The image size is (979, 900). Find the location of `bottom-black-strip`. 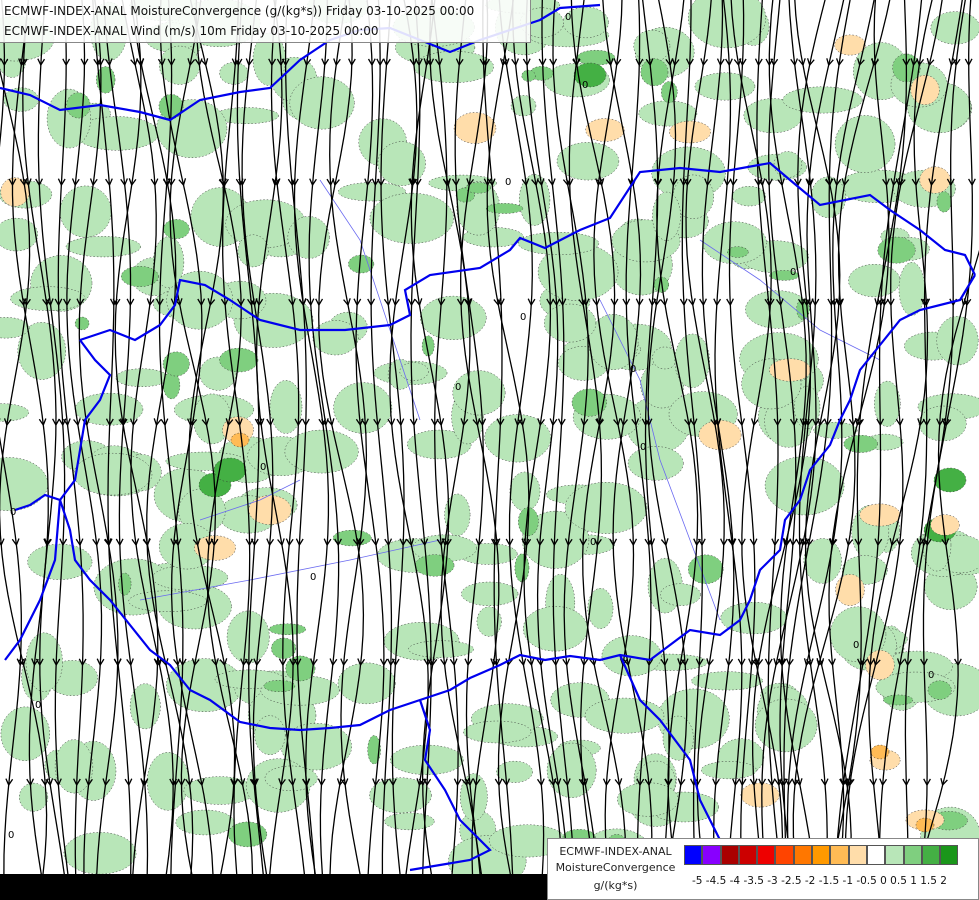

bottom-black-strip is located at coordinates (273, 887).